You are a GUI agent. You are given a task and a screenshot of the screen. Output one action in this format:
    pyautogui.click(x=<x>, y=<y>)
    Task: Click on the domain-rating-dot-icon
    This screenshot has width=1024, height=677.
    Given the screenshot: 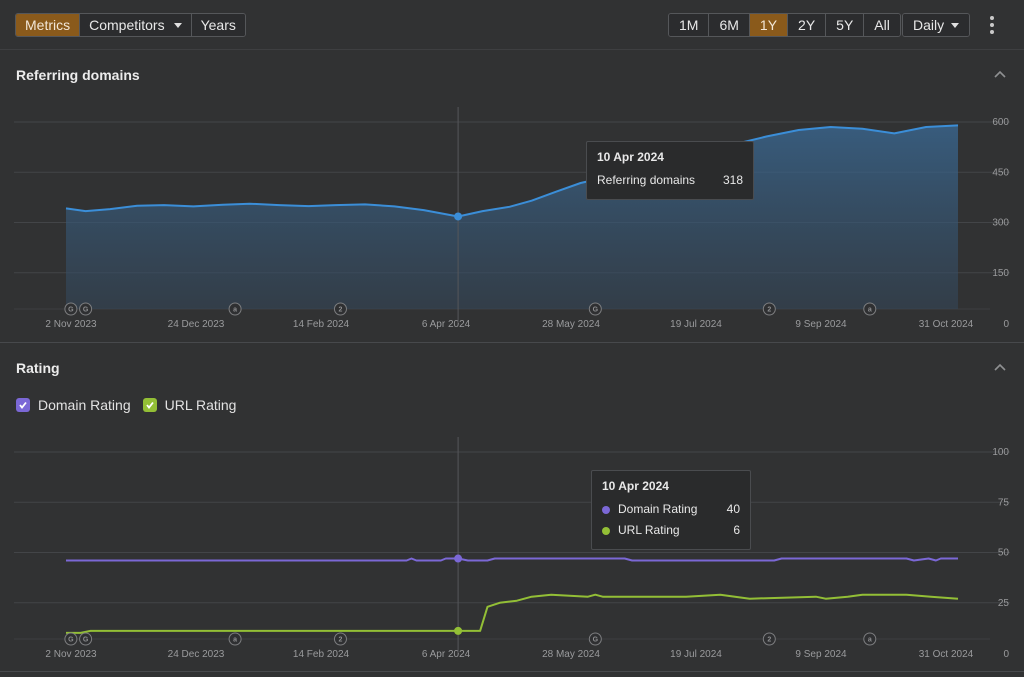 What is the action you would take?
    pyautogui.click(x=606, y=509)
    